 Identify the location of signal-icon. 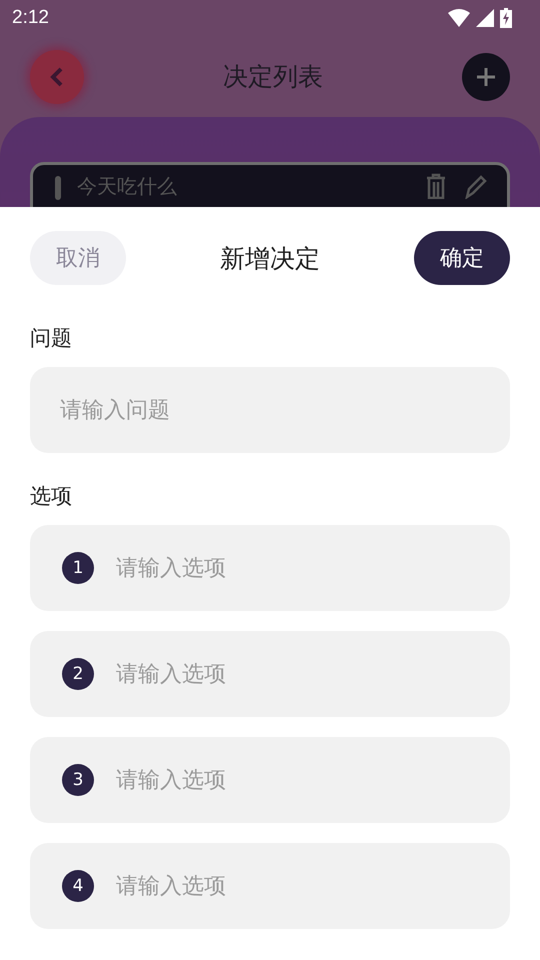
(485, 18).